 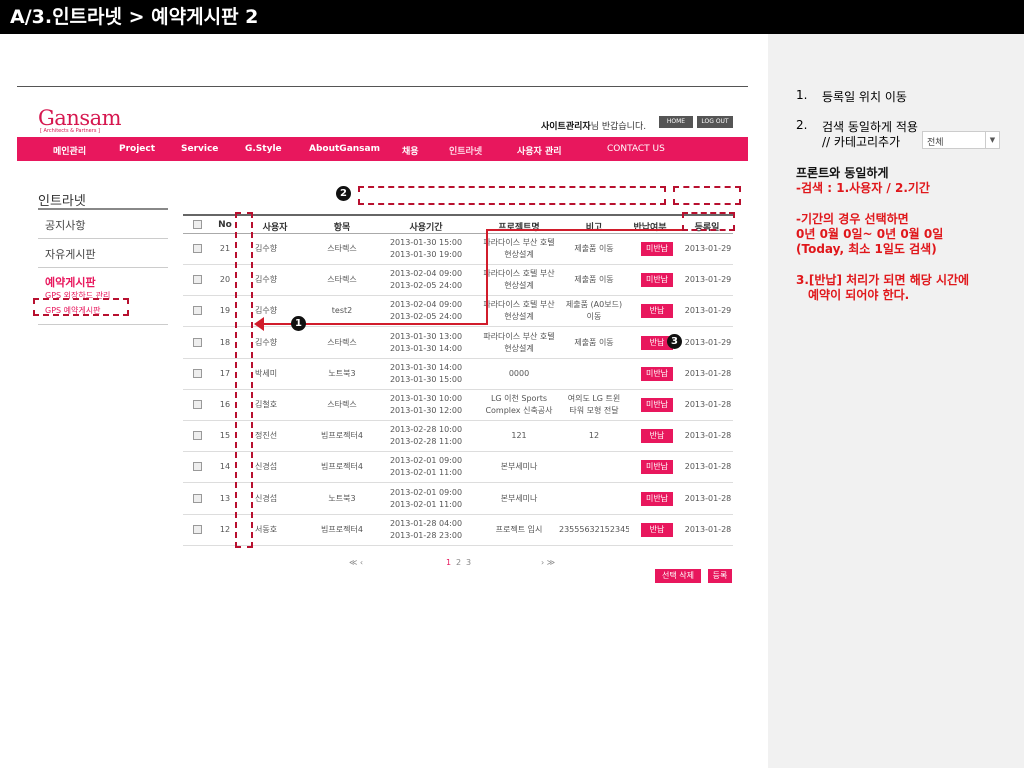 What do you see at coordinates (80, 118) in the screenshot?
I see `site-logo: Gansam` at bounding box center [80, 118].